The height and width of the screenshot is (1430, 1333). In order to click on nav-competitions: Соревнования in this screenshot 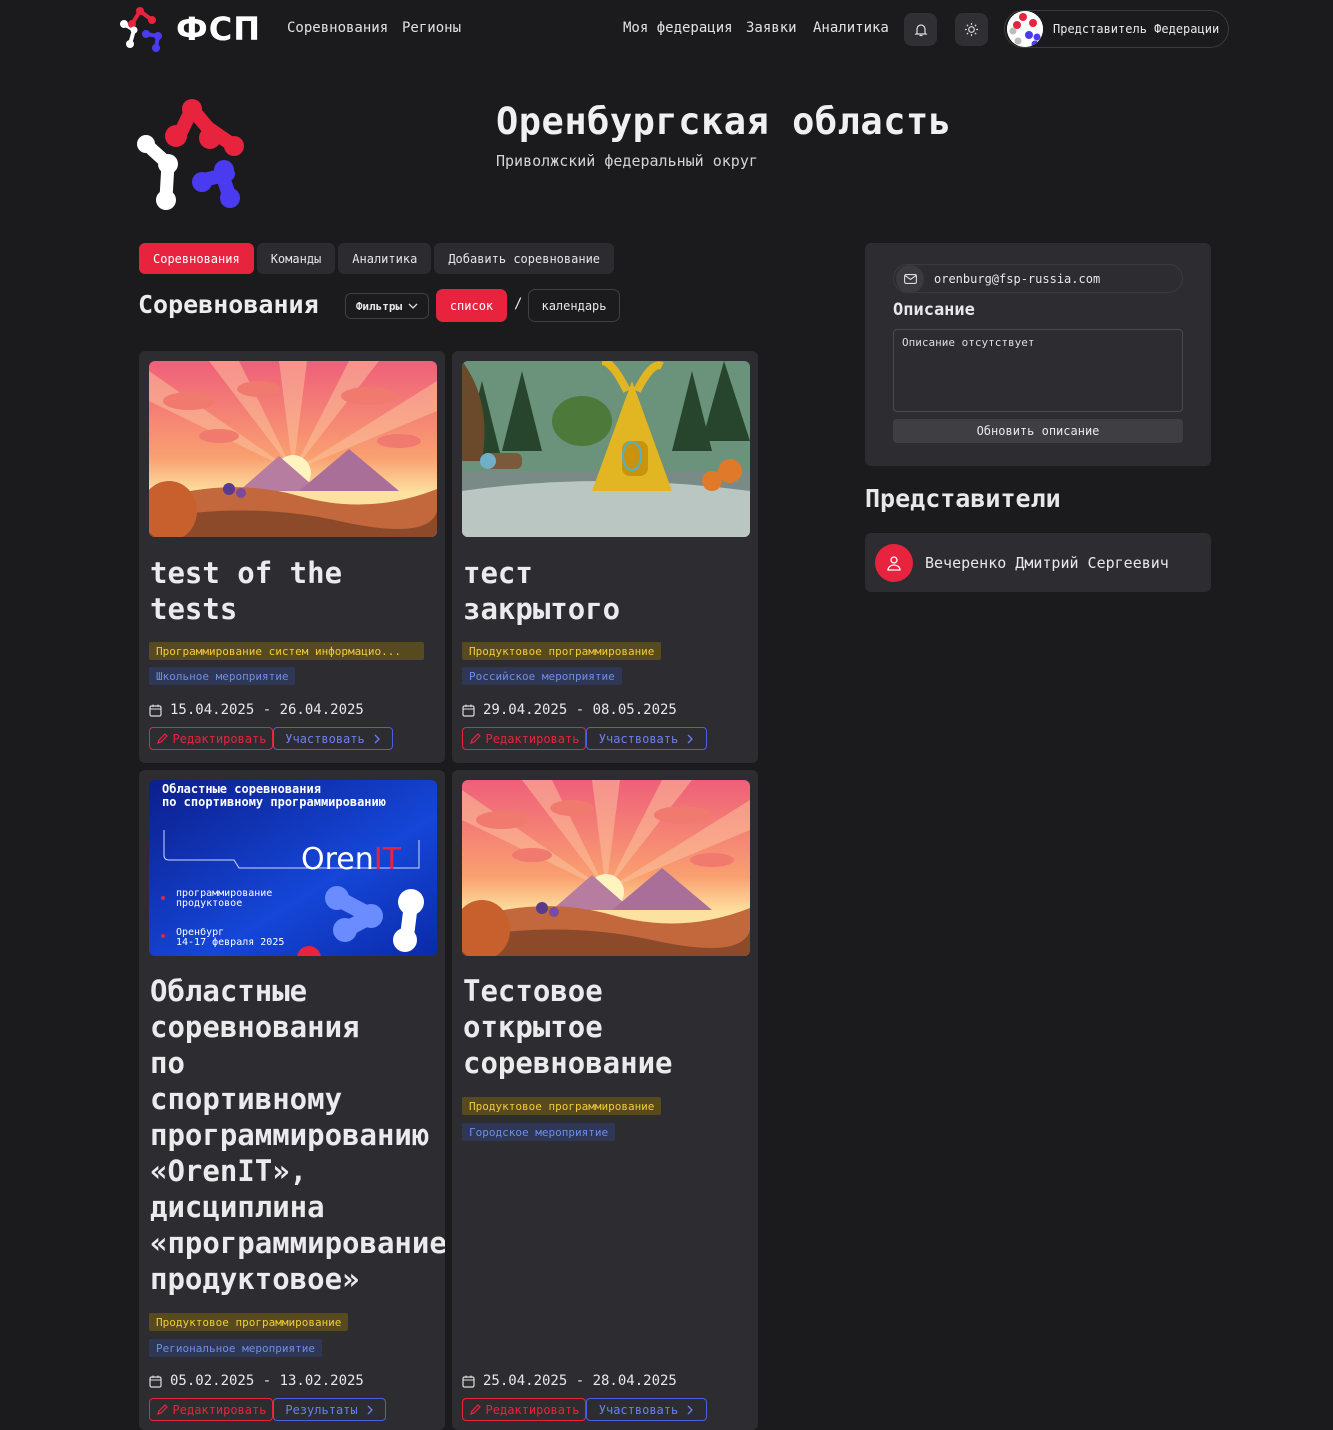, I will do `click(337, 28)`.